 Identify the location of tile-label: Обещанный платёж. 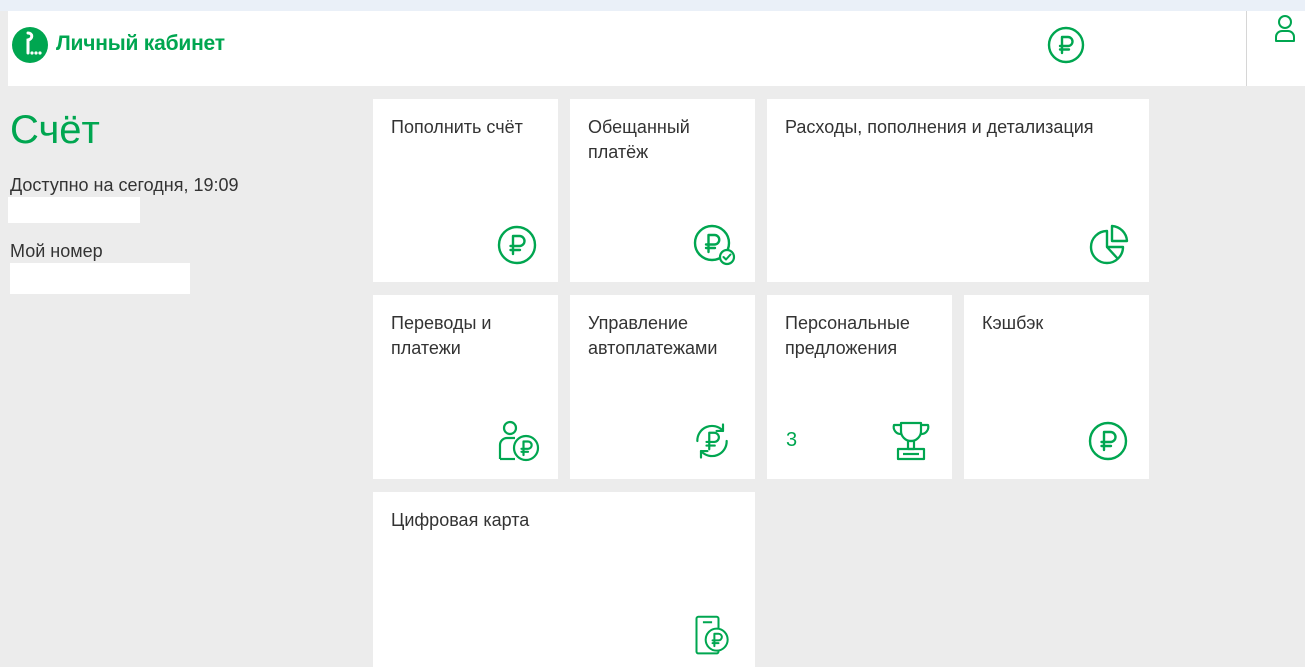
(639, 139).